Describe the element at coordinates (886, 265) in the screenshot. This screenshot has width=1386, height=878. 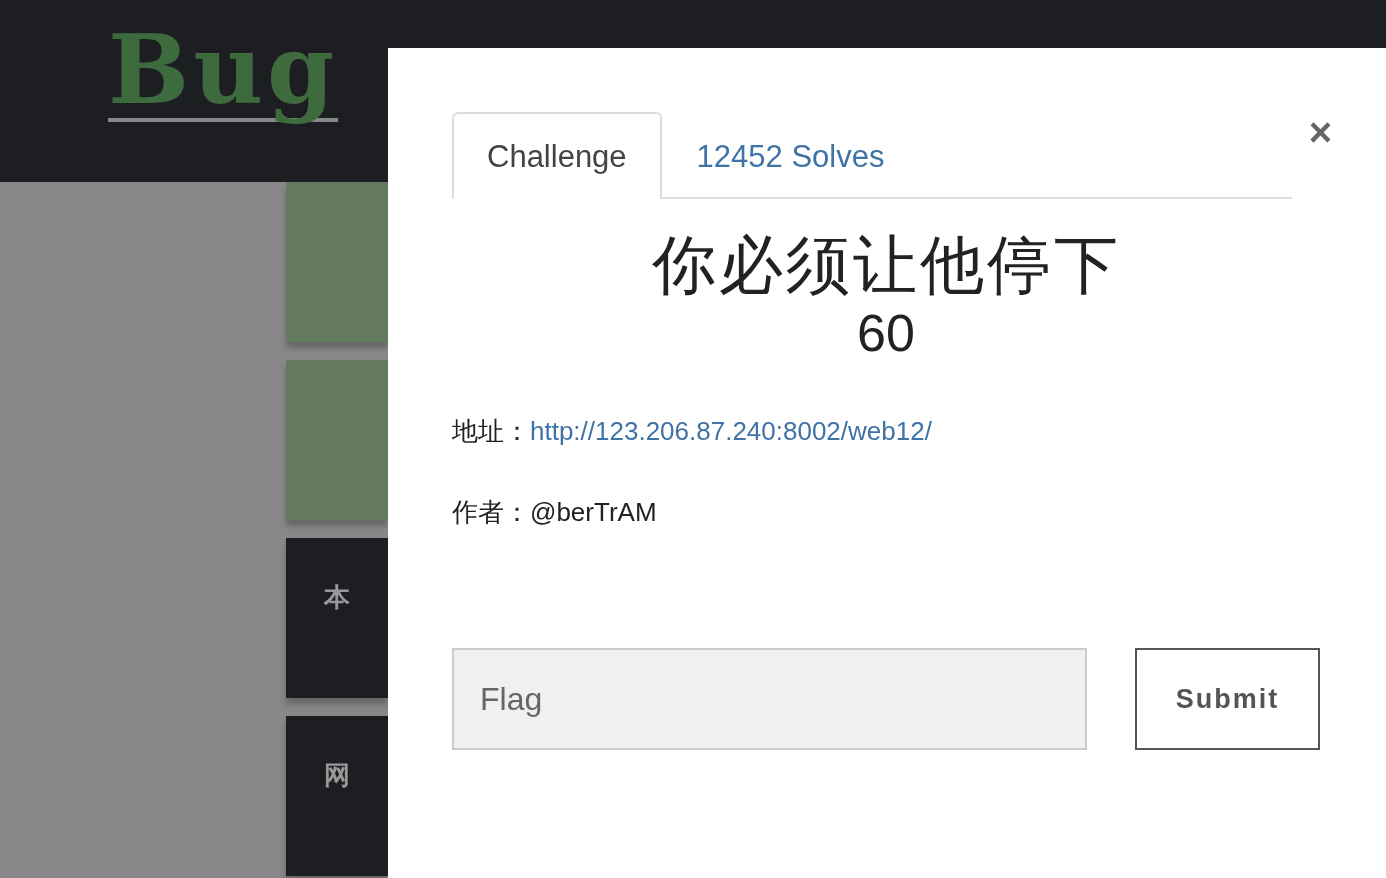
I see `challenge-title: 你必须让他停下` at that location.